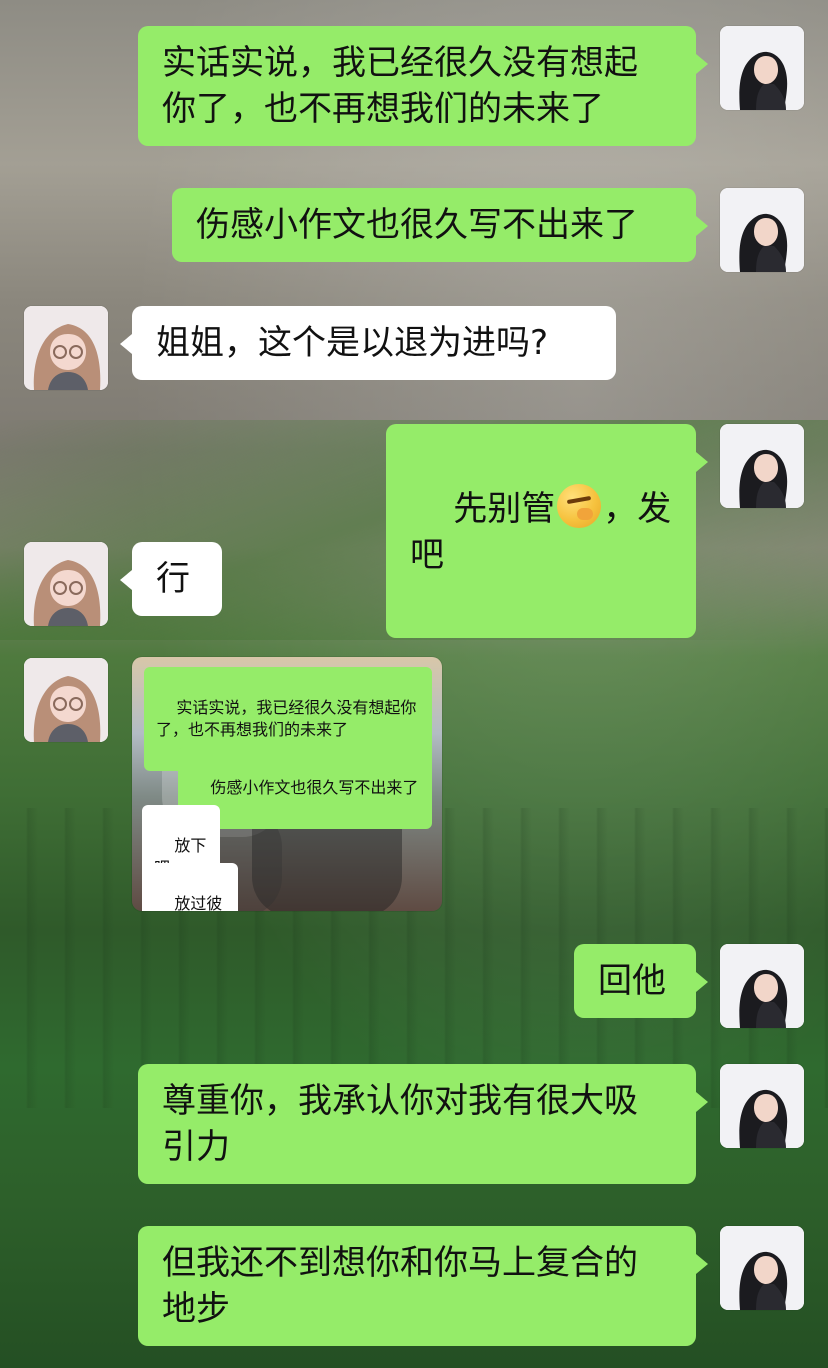 The width and height of the screenshot is (828, 1368). I want to click on mini-message-text: 伤感小作文也很久写不出来了, so click(314, 787).